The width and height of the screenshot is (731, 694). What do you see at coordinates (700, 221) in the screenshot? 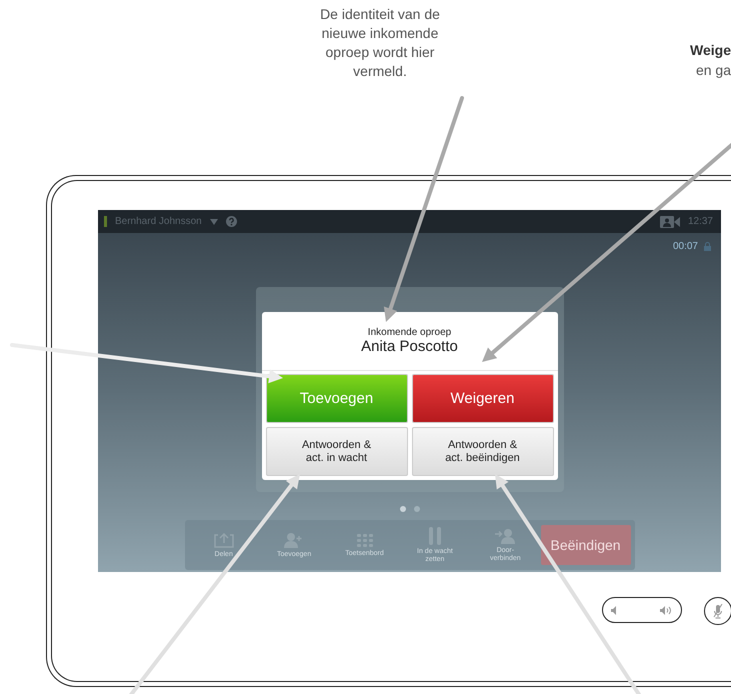
I see `clock-time: 12:37` at bounding box center [700, 221].